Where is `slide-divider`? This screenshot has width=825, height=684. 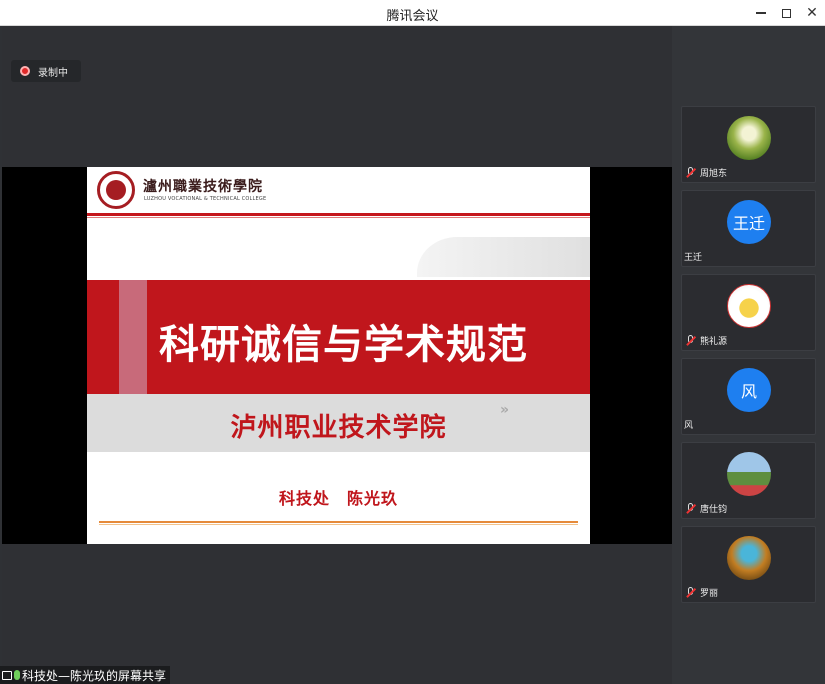
slide-divider is located at coordinates (338, 214).